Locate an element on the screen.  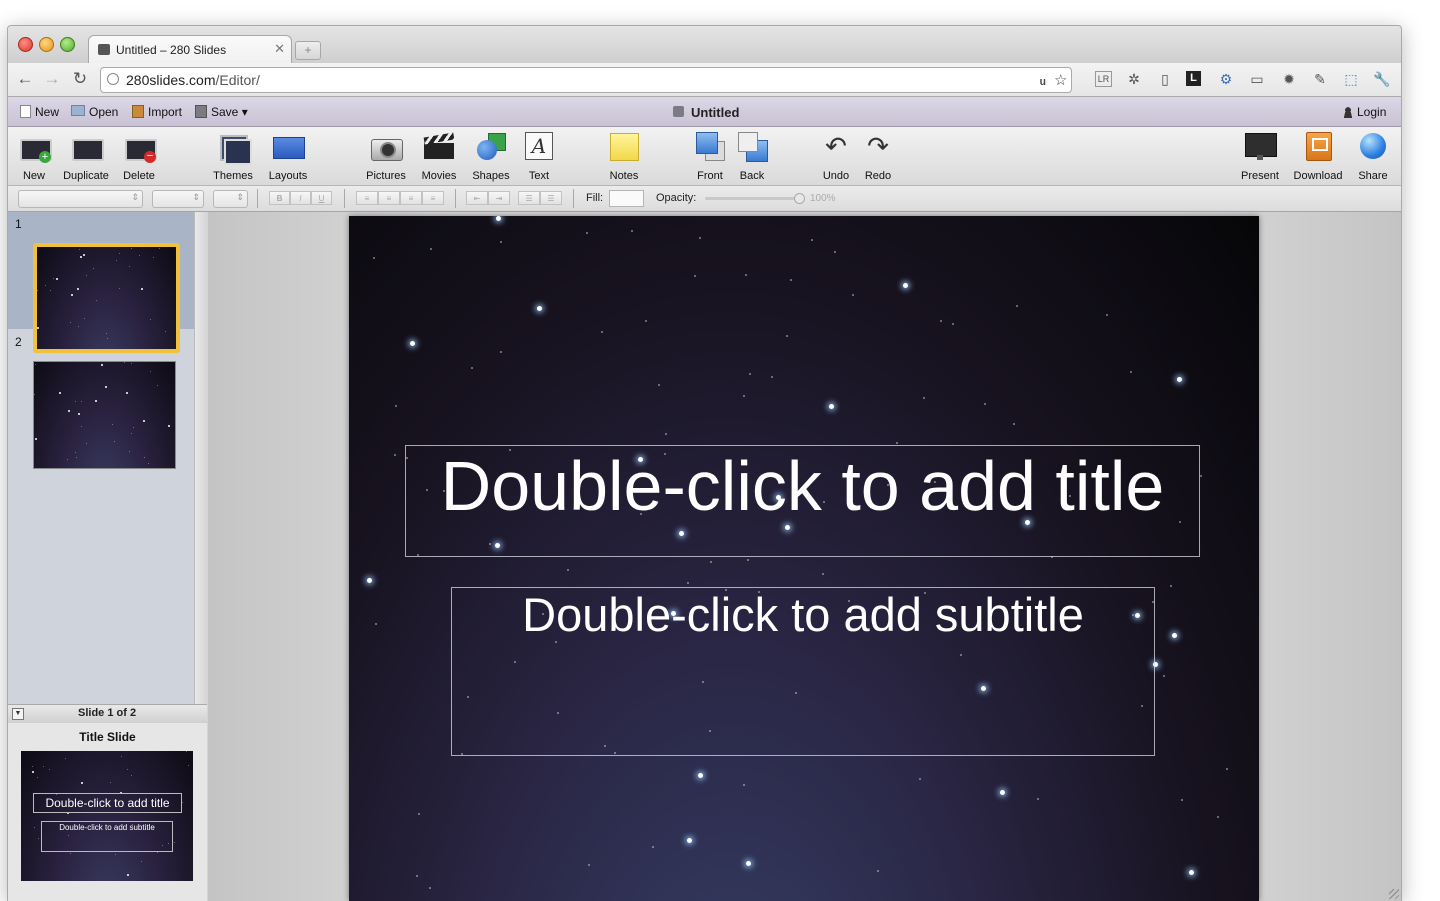
eyedropper-icon: ✎ is located at coordinates (1320, 79).